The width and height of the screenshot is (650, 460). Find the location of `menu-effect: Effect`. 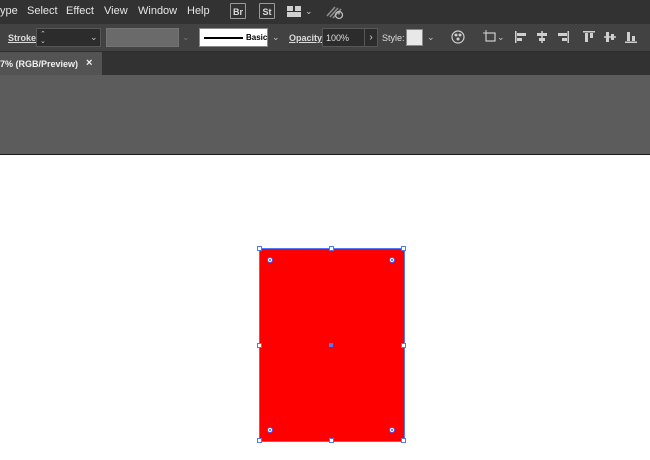

menu-effect: Effect is located at coordinates (80, 11).